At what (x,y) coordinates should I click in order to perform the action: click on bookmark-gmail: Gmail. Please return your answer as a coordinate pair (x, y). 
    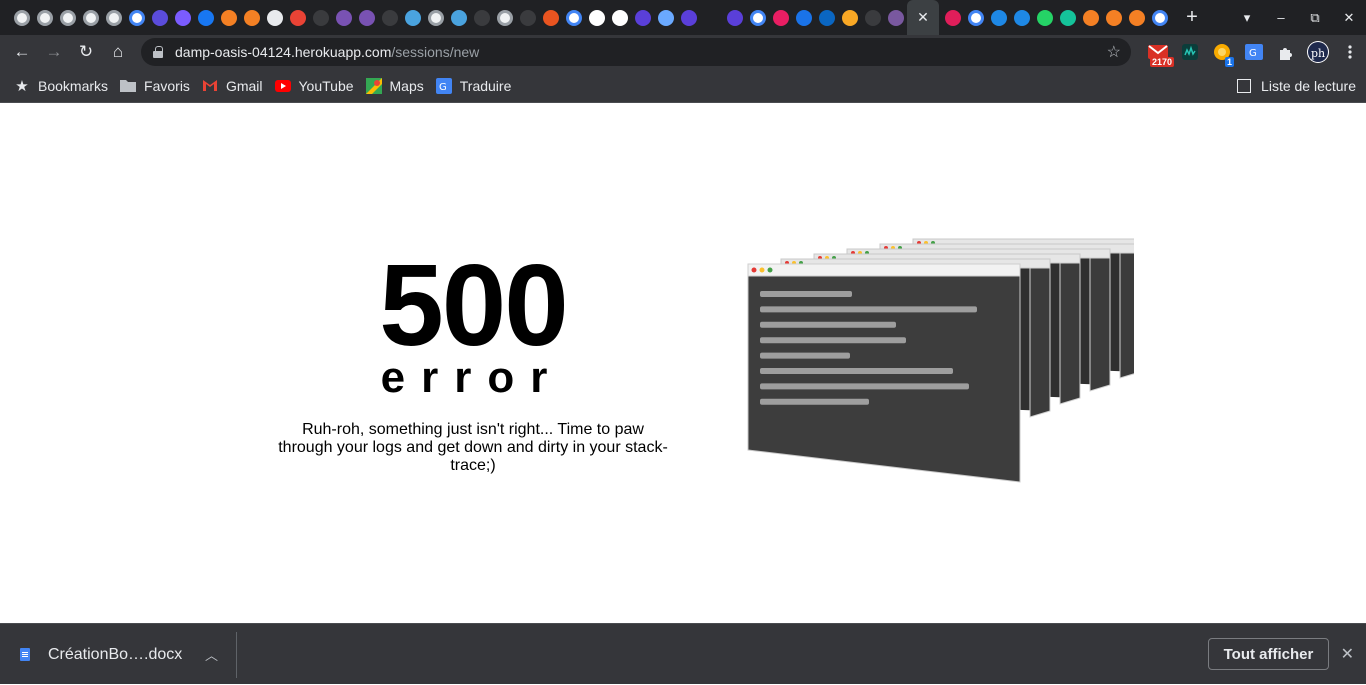
    Looking at the image, I should click on (232, 86).